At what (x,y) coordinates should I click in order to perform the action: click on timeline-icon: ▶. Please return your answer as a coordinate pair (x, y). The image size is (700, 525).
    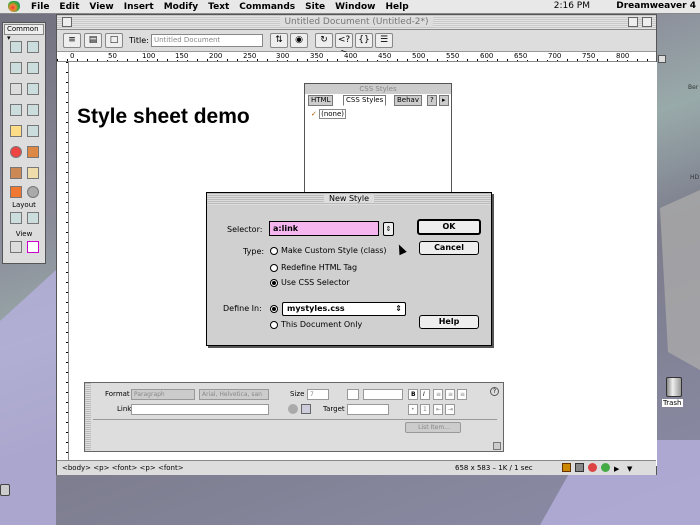
    Looking at the image, I should click on (616, 469).